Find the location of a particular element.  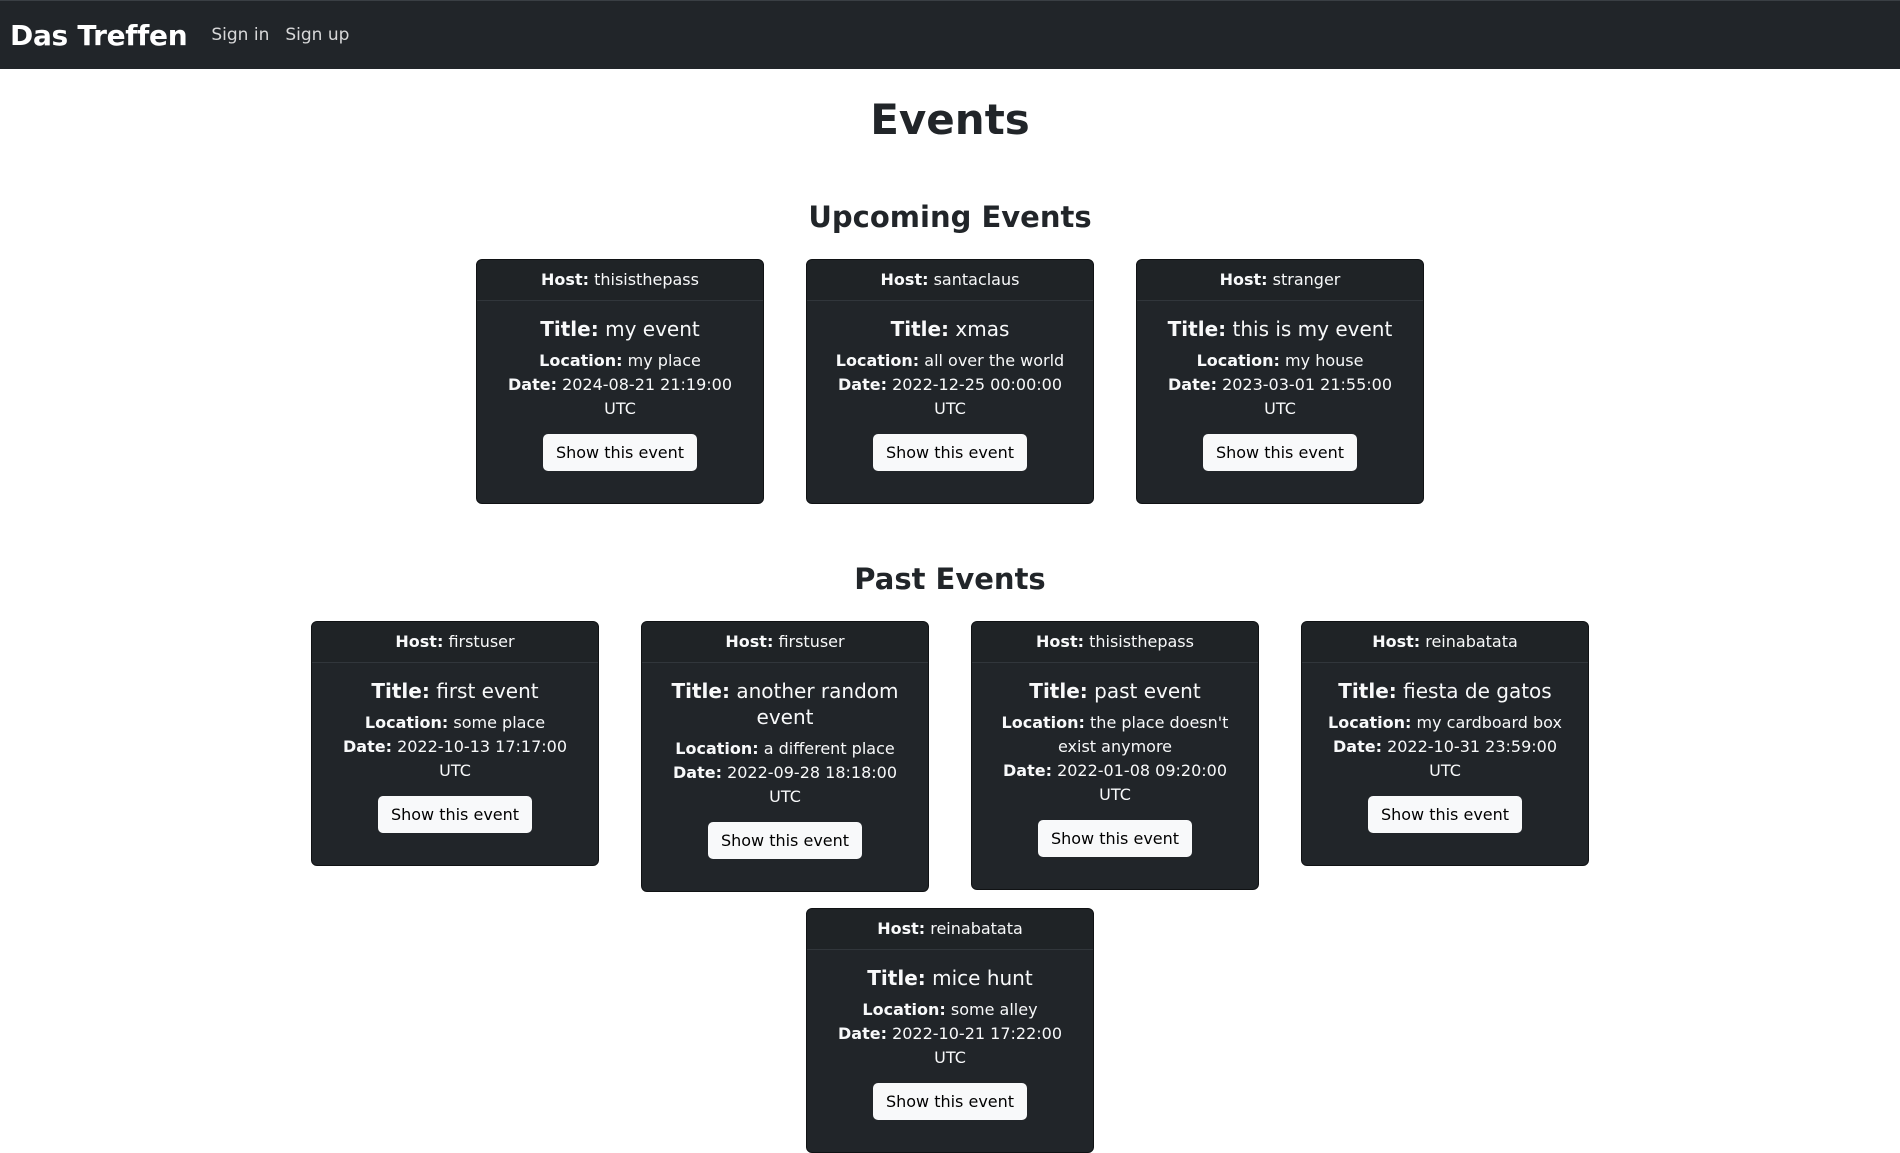

event-location: Location: all over the world is located at coordinates (950, 361).